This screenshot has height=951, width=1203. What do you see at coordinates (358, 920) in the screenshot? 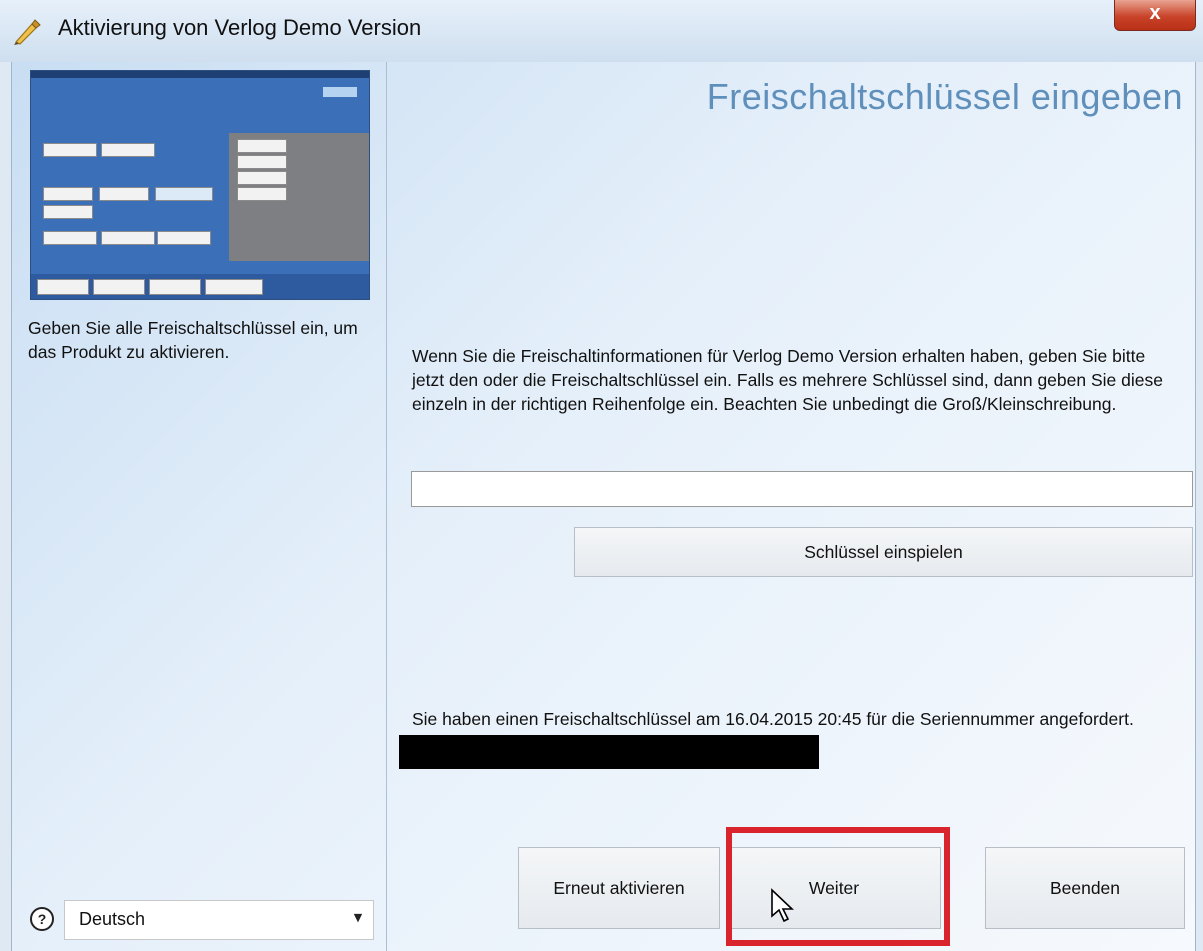
I see `chevron-down-icon: ▼` at bounding box center [358, 920].